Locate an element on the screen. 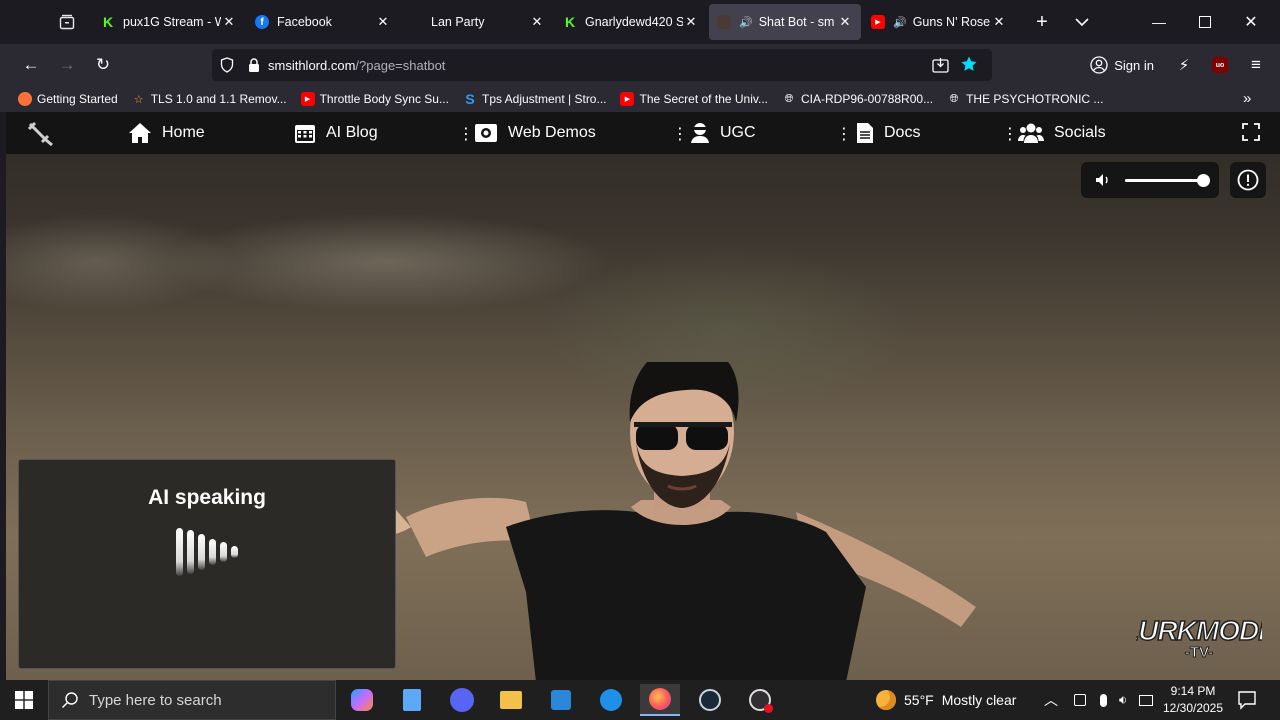  chevron-down-icon is located at coordinates (1082, 22).